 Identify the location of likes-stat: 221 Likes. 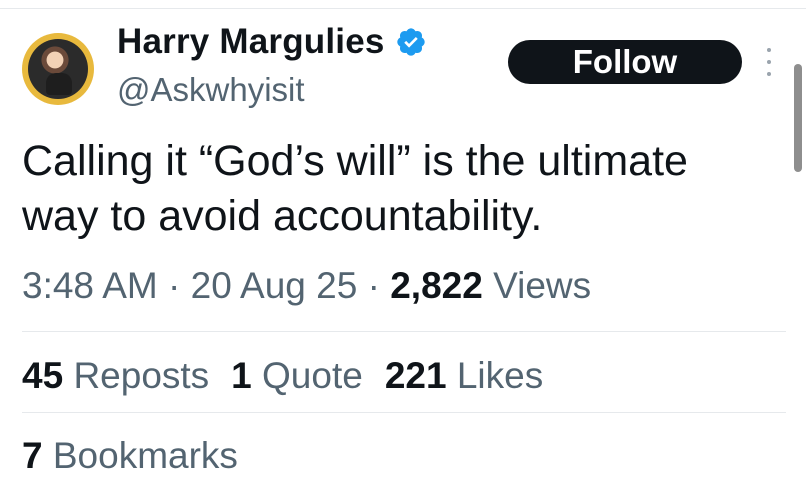
(464, 376).